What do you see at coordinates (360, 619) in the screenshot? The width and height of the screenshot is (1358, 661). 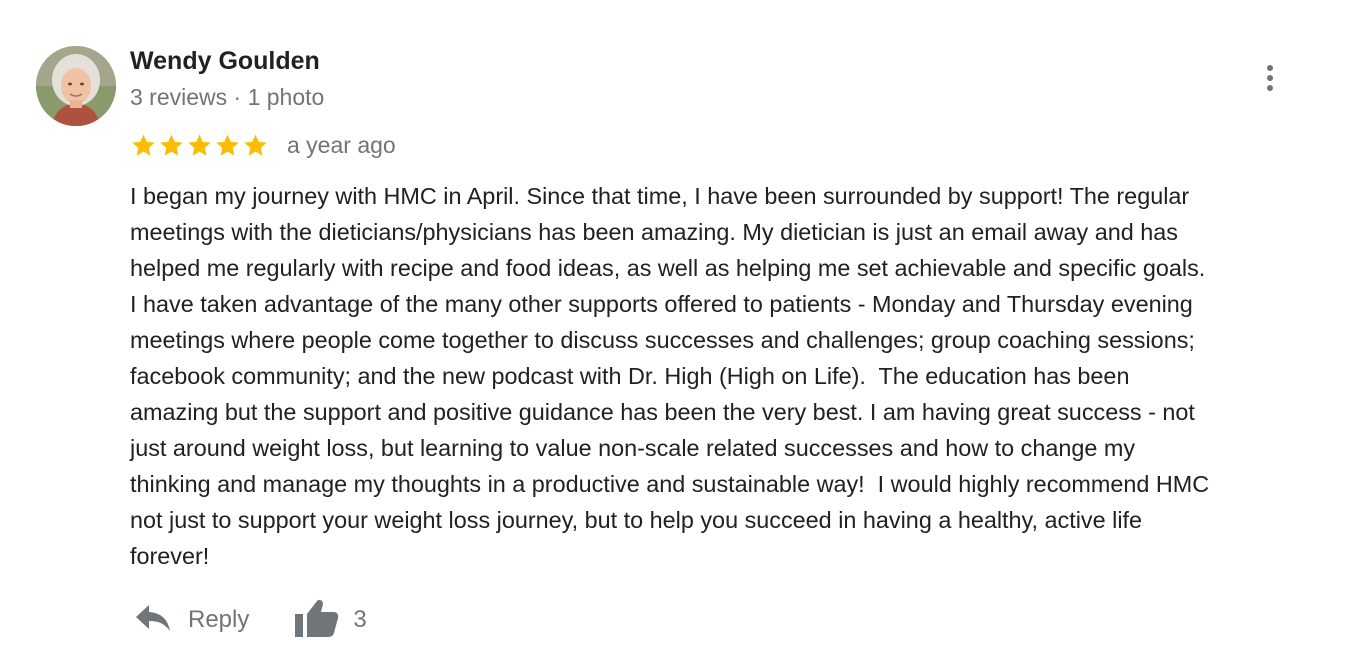 I see `like-count: 3` at bounding box center [360, 619].